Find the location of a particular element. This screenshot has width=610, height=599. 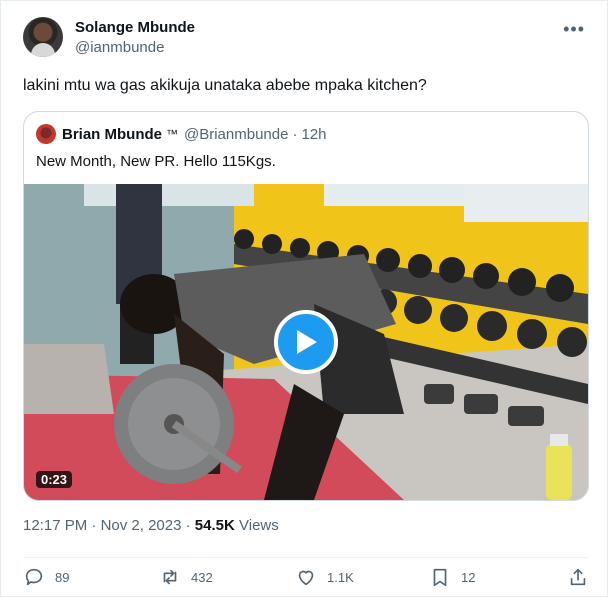

author-info: Solange Mbunde @ianmbunde is located at coordinates (135, 38).